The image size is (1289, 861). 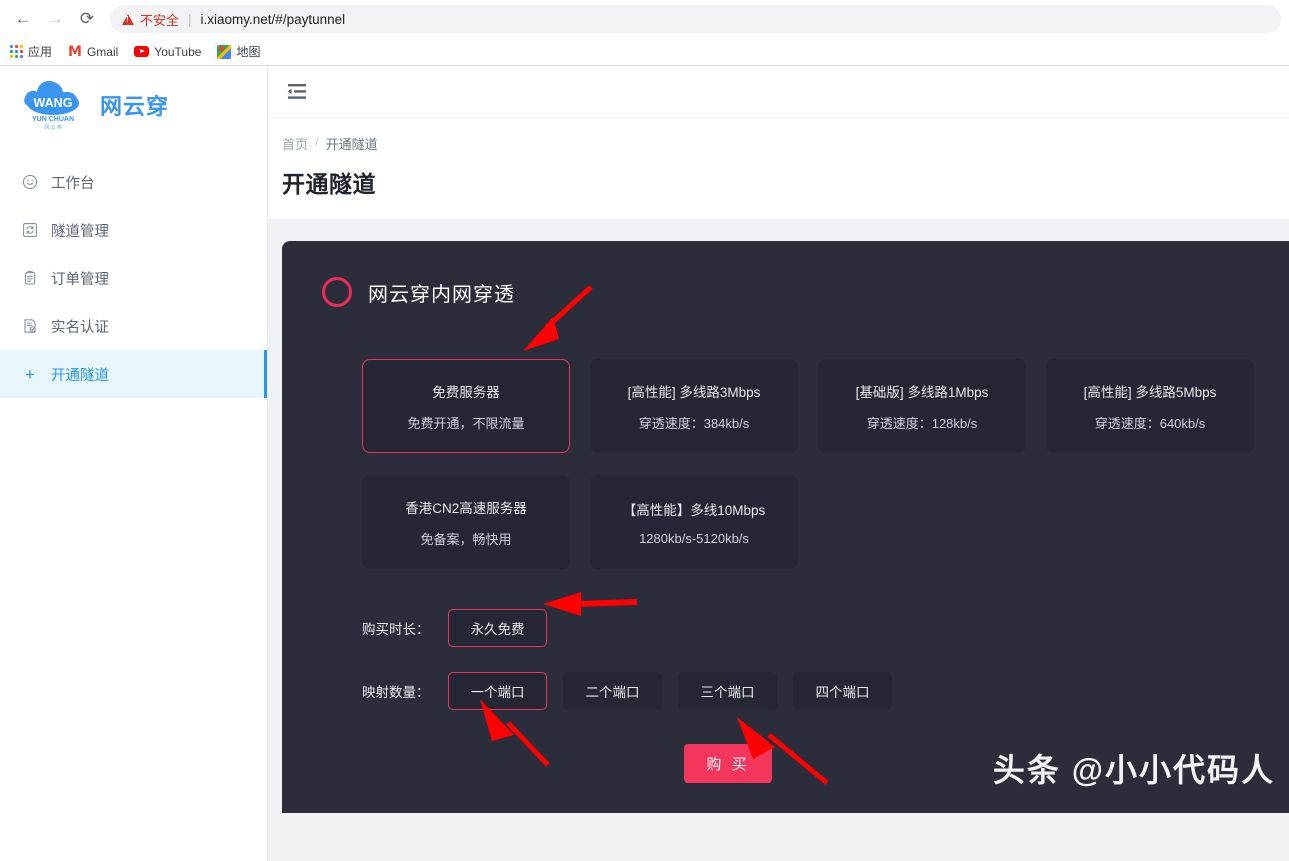 What do you see at coordinates (87, 19) in the screenshot?
I see `reload-icon: ⟳` at bounding box center [87, 19].